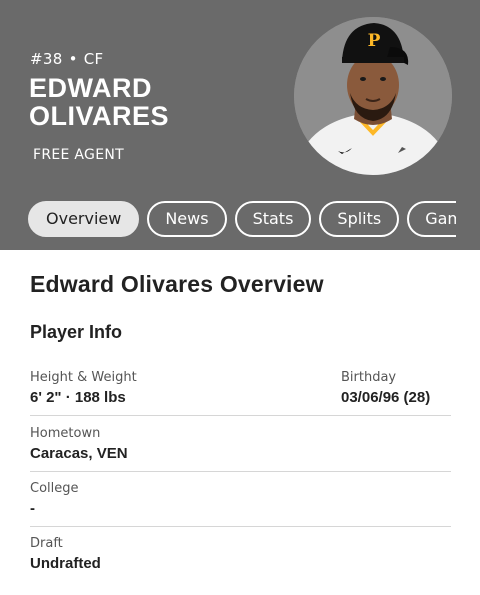  Describe the element at coordinates (78, 397) in the screenshot. I see `height-weight-value: 6' 2" · 188 lbs` at that location.